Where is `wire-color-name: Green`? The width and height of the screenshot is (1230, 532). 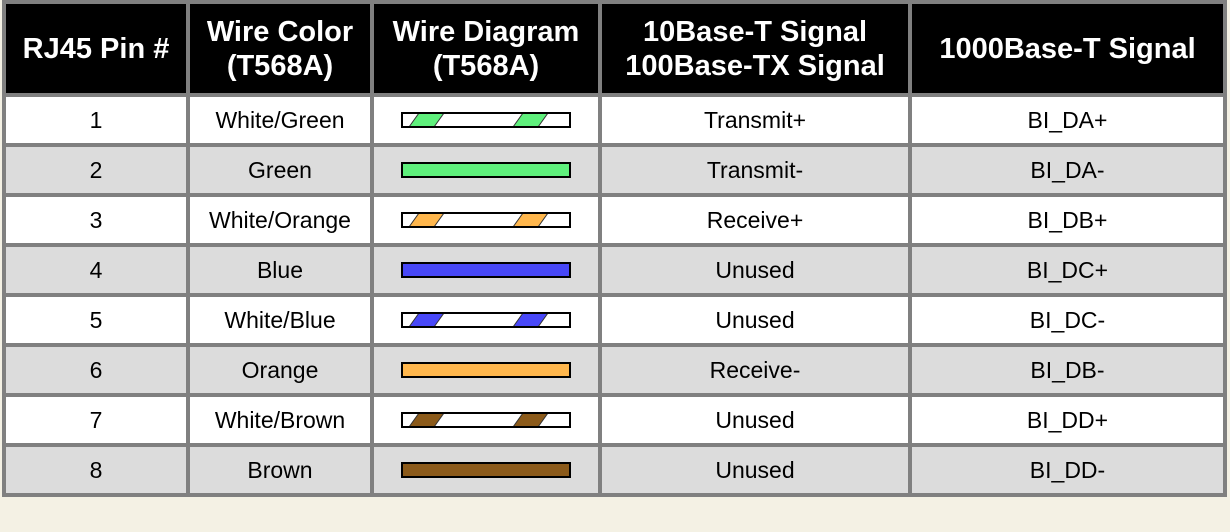
wire-color-name: Green is located at coordinates (280, 170).